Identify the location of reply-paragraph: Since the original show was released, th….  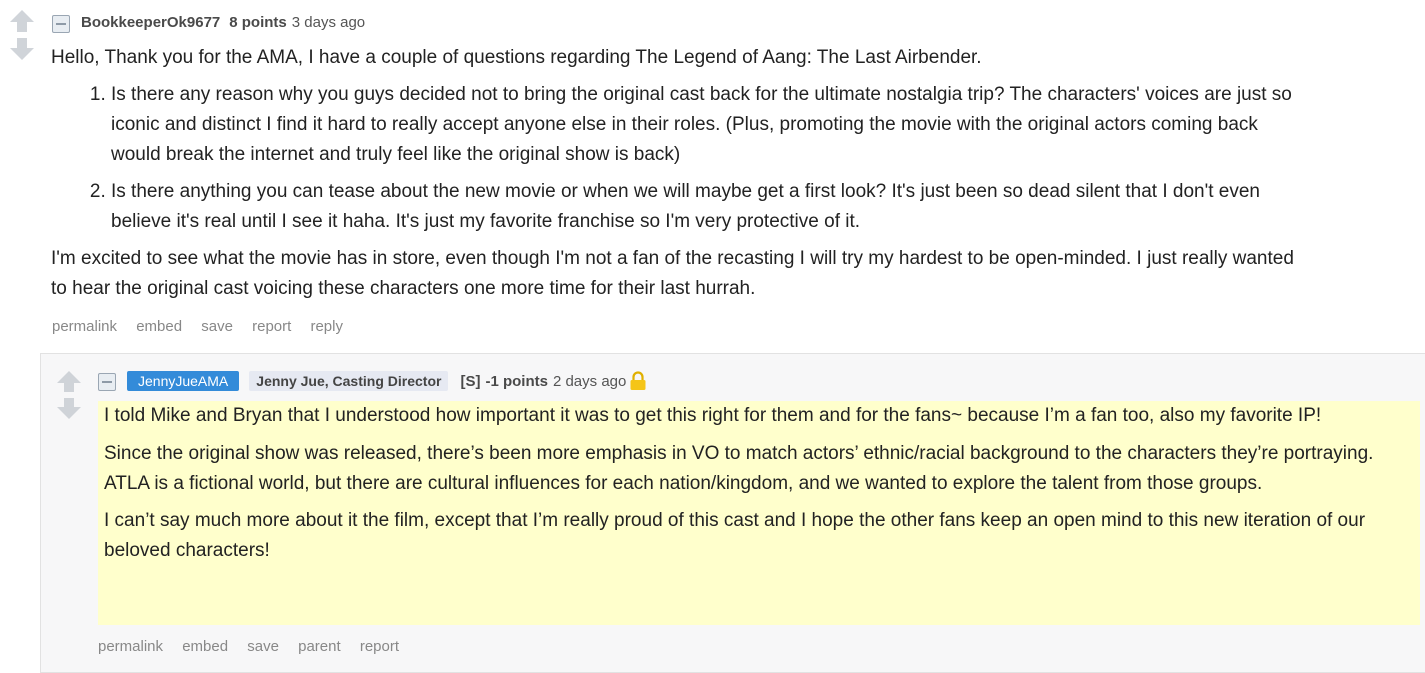
(739, 468).